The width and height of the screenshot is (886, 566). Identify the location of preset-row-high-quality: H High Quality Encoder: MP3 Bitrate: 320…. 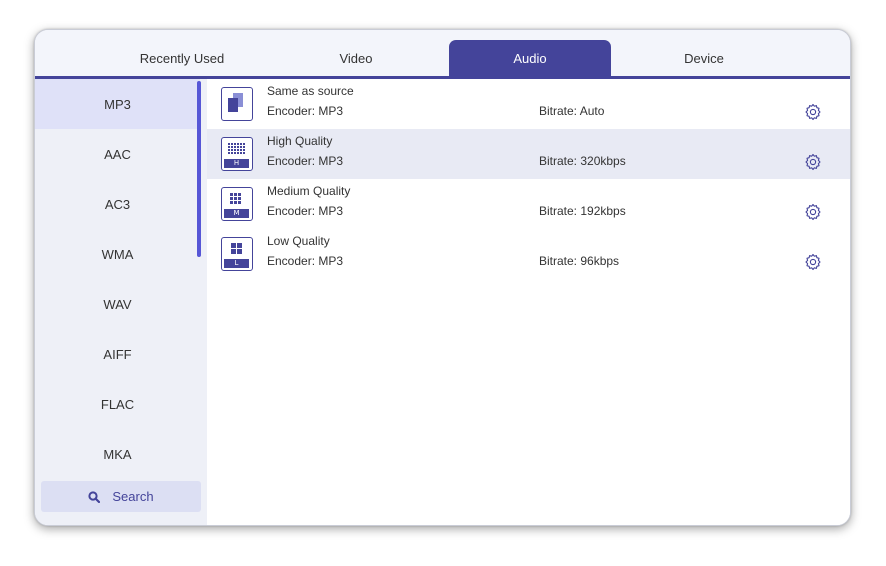
(528, 154).